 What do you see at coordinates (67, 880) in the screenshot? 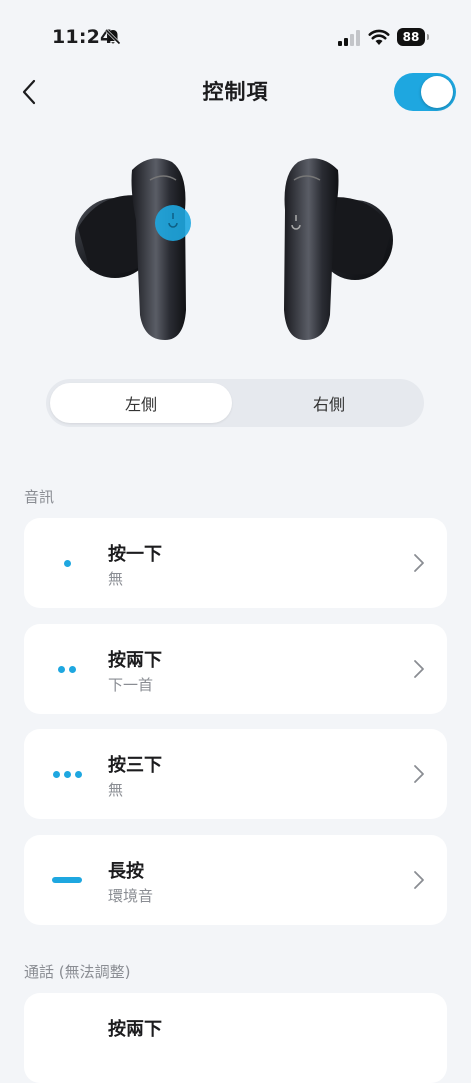
I see `long-press-dash-icon` at bounding box center [67, 880].